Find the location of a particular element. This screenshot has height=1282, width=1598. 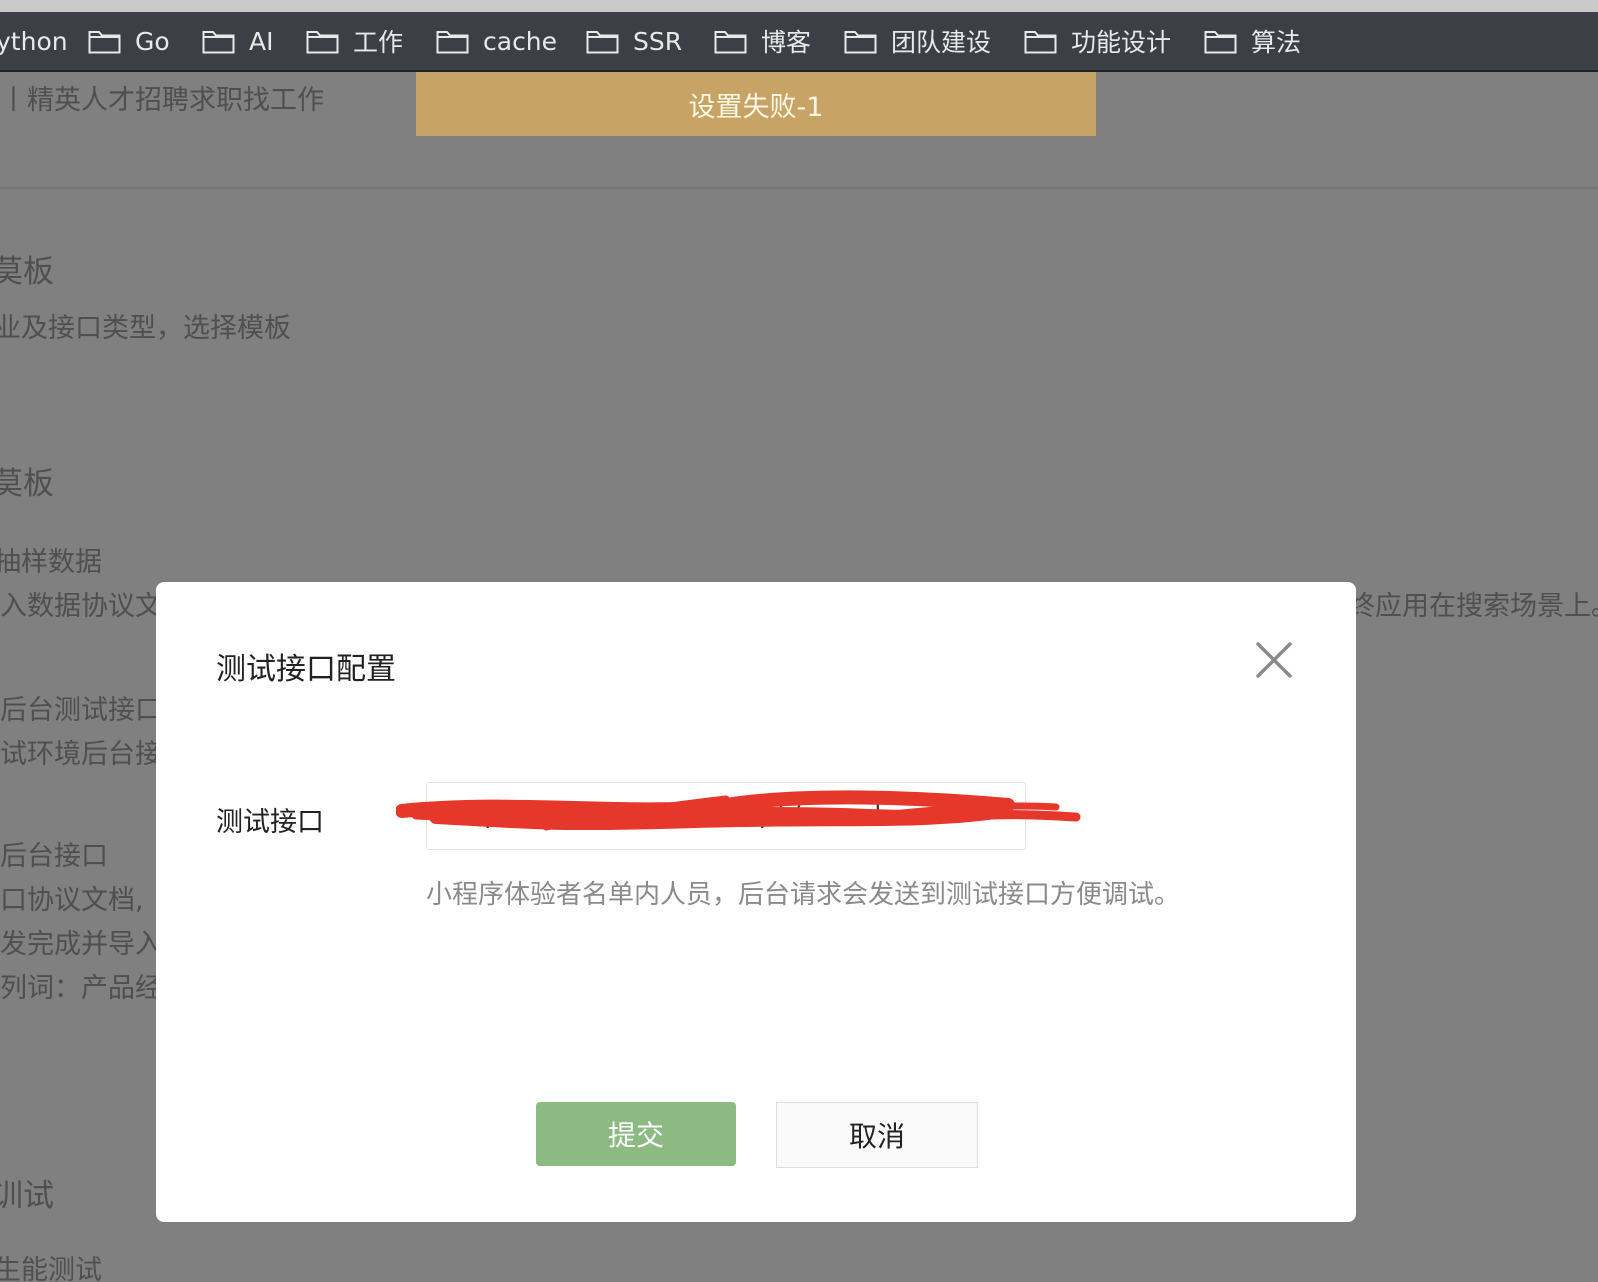

step-text: 后台测试接口 is located at coordinates (81, 710).